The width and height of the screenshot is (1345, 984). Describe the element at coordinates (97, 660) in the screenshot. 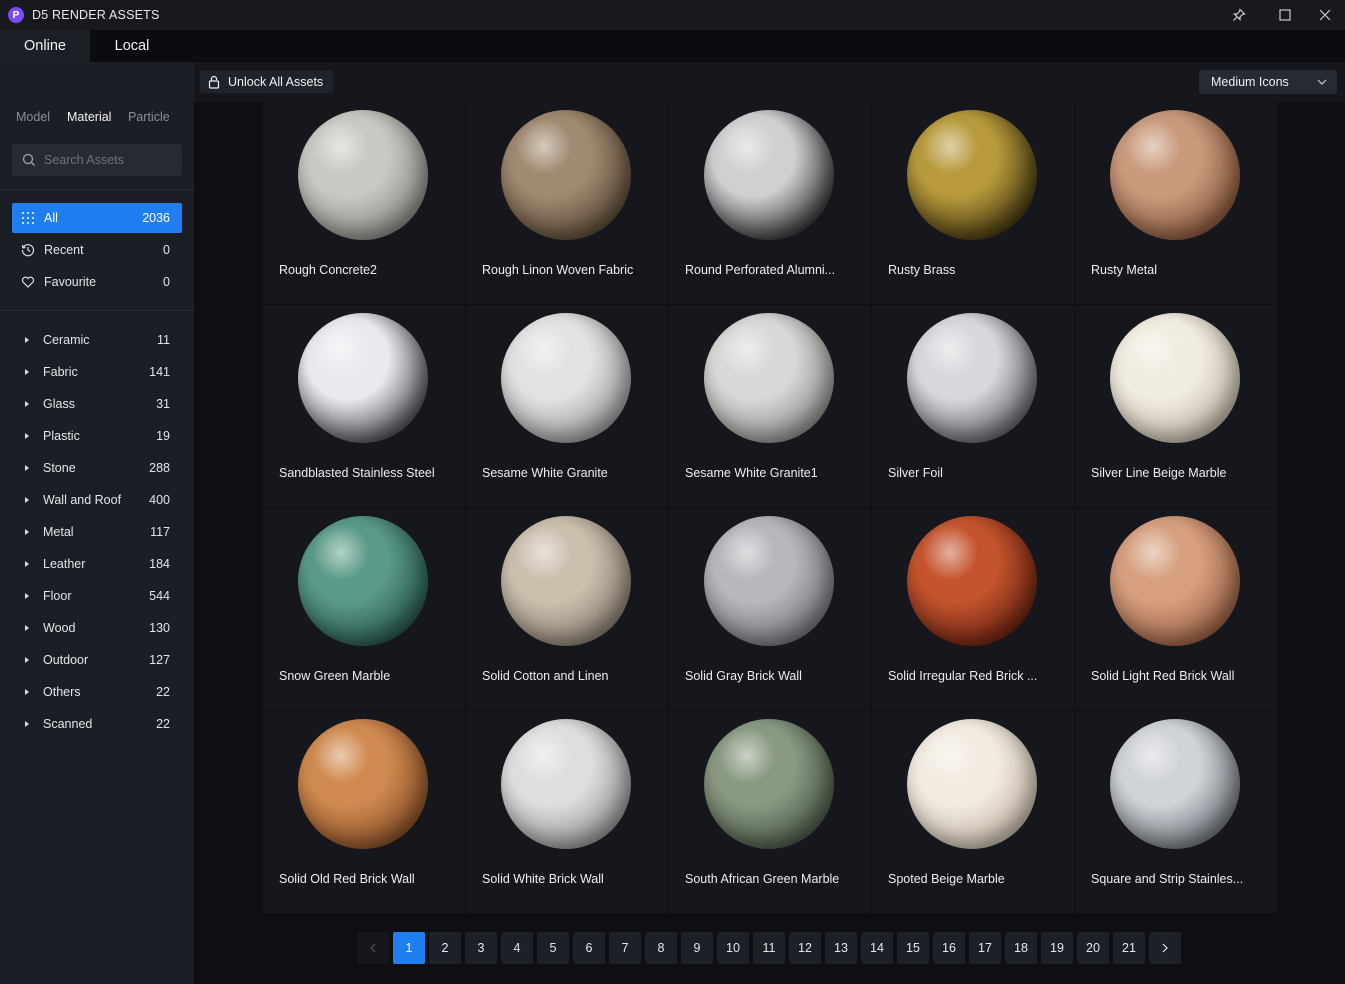

I see `category-outdoor: Outdoor 127` at that location.